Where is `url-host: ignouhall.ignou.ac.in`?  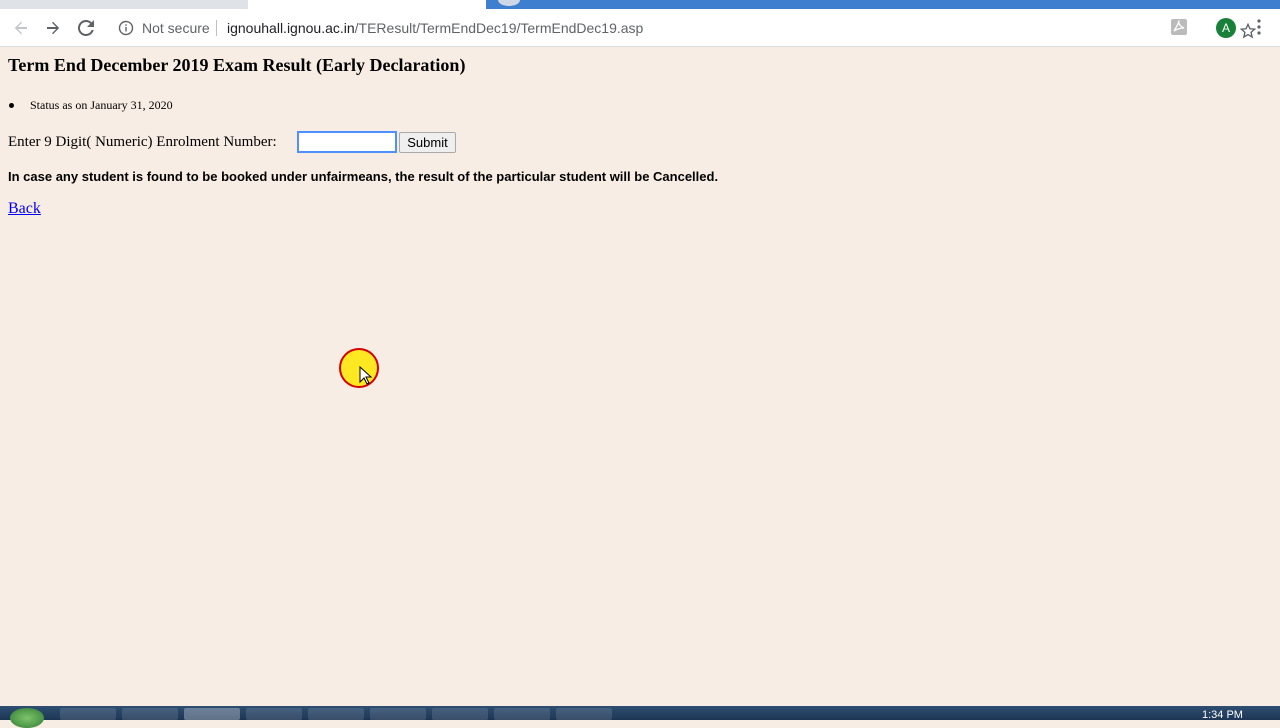 url-host: ignouhall.ignou.ac.in is located at coordinates (291, 28).